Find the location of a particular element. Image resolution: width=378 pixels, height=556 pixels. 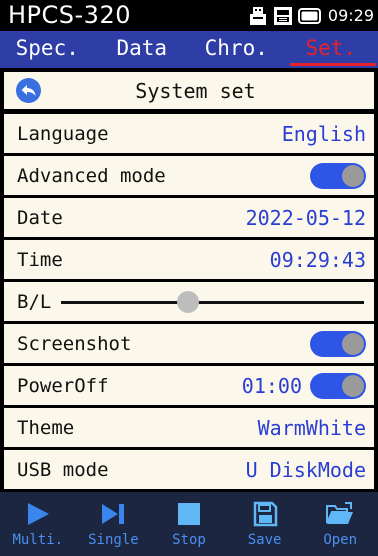

poweroff-value: 01:00 is located at coordinates (272, 386).